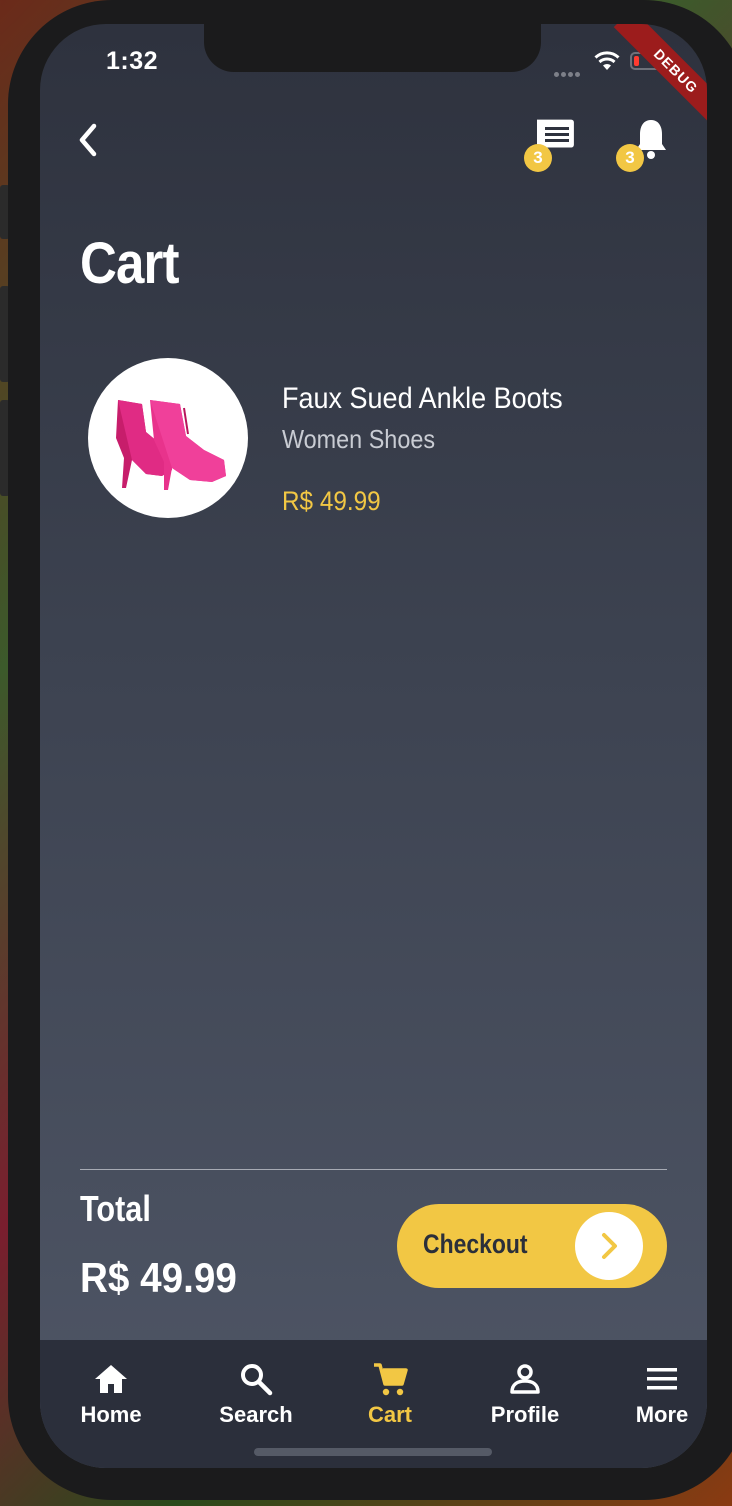  What do you see at coordinates (662, 1414) in the screenshot?
I see `tab-more-label: More` at bounding box center [662, 1414].